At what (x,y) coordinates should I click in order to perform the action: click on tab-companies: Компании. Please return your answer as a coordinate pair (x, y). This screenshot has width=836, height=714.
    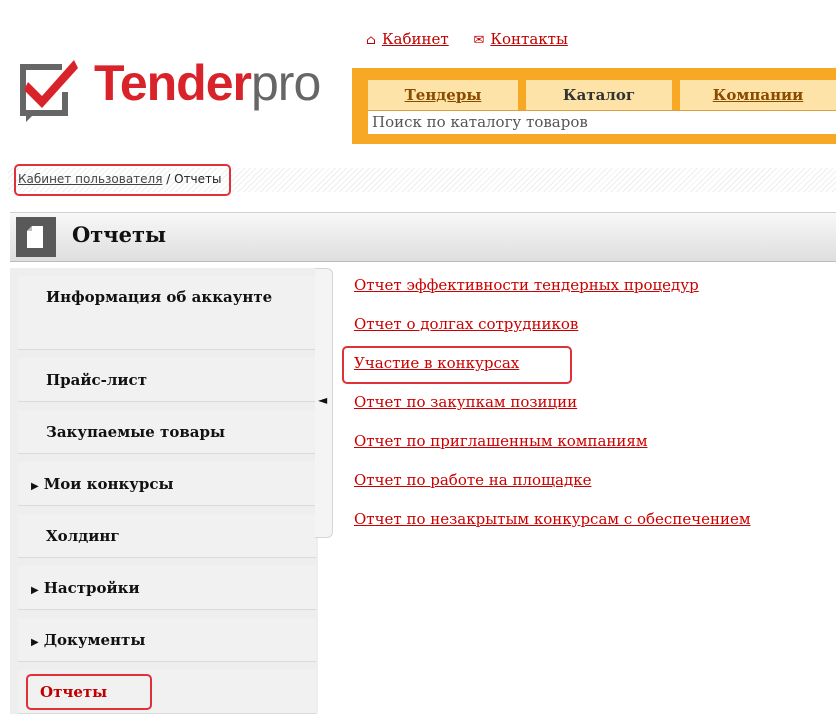
    Looking at the image, I should click on (758, 95).